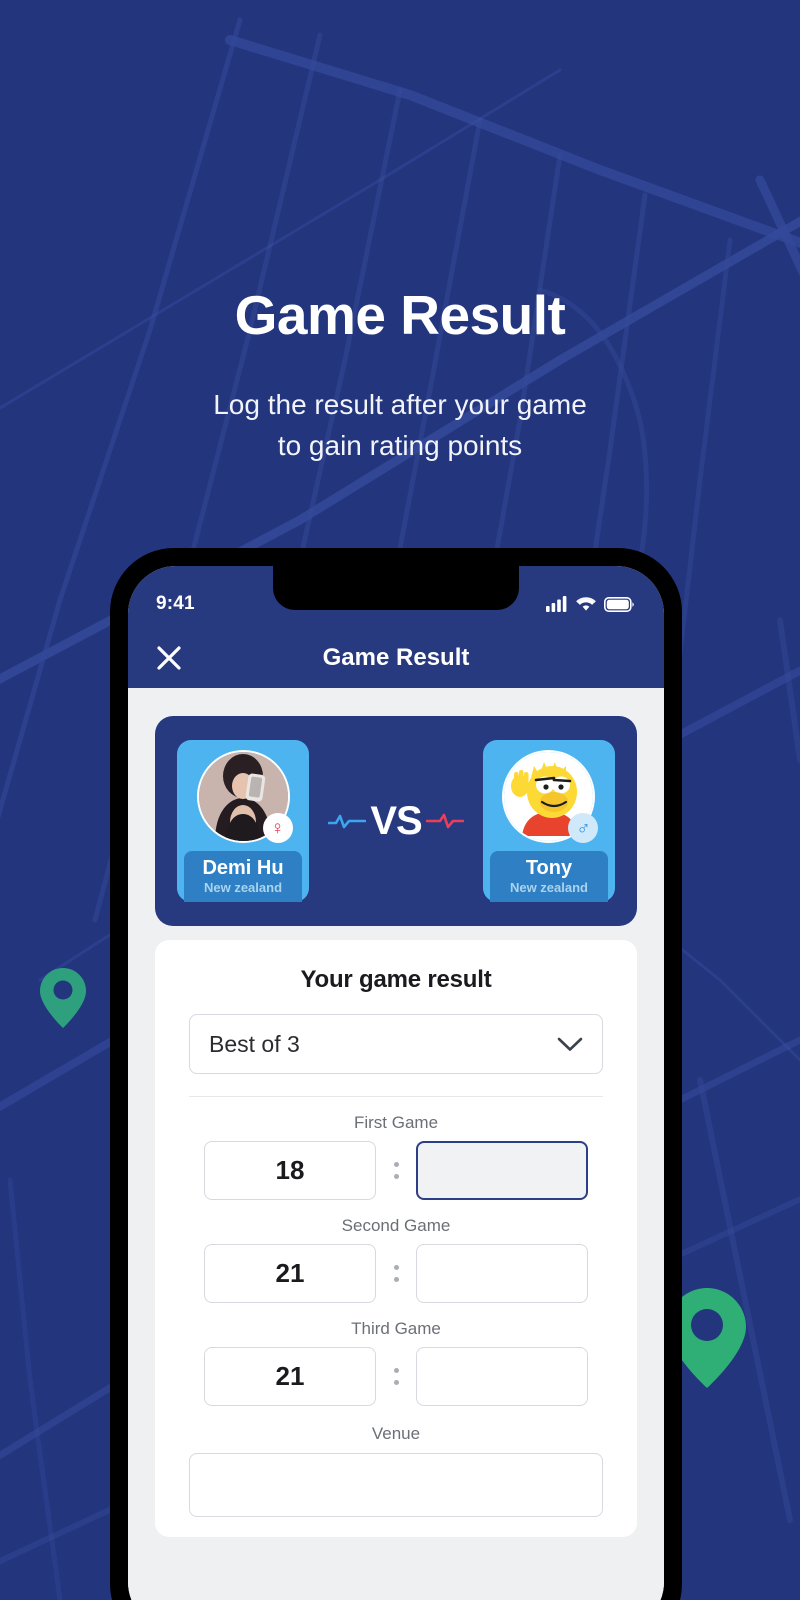 This screenshot has height=1600, width=800. What do you see at coordinates (586, 604) in the screenshot?
I see `wifi-icon` at bounding box center [586, 604].